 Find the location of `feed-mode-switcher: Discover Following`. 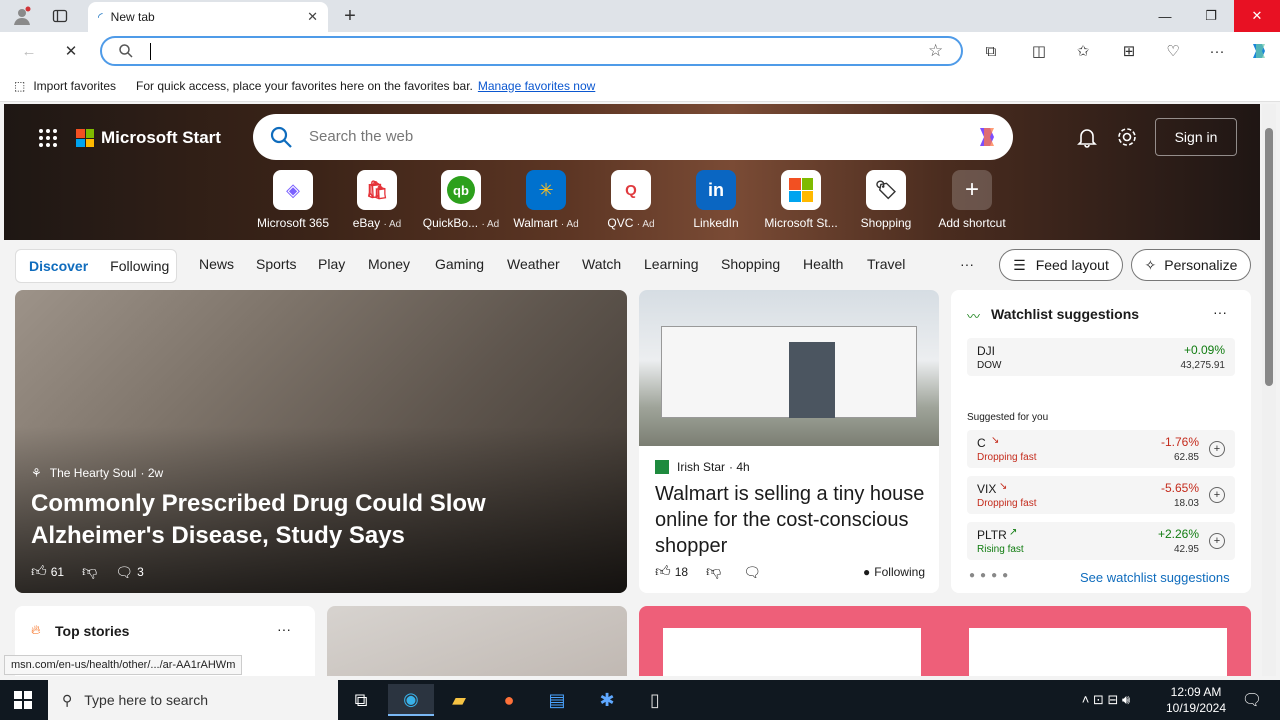

feed-mode-switcher: Discover Following is located at coordinates (96, 266).